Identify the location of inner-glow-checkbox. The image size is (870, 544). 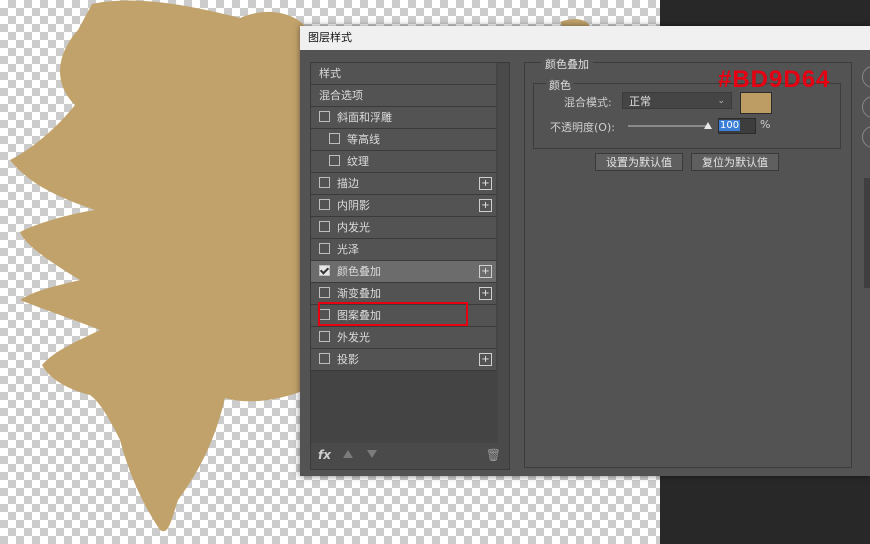
(324, 226).